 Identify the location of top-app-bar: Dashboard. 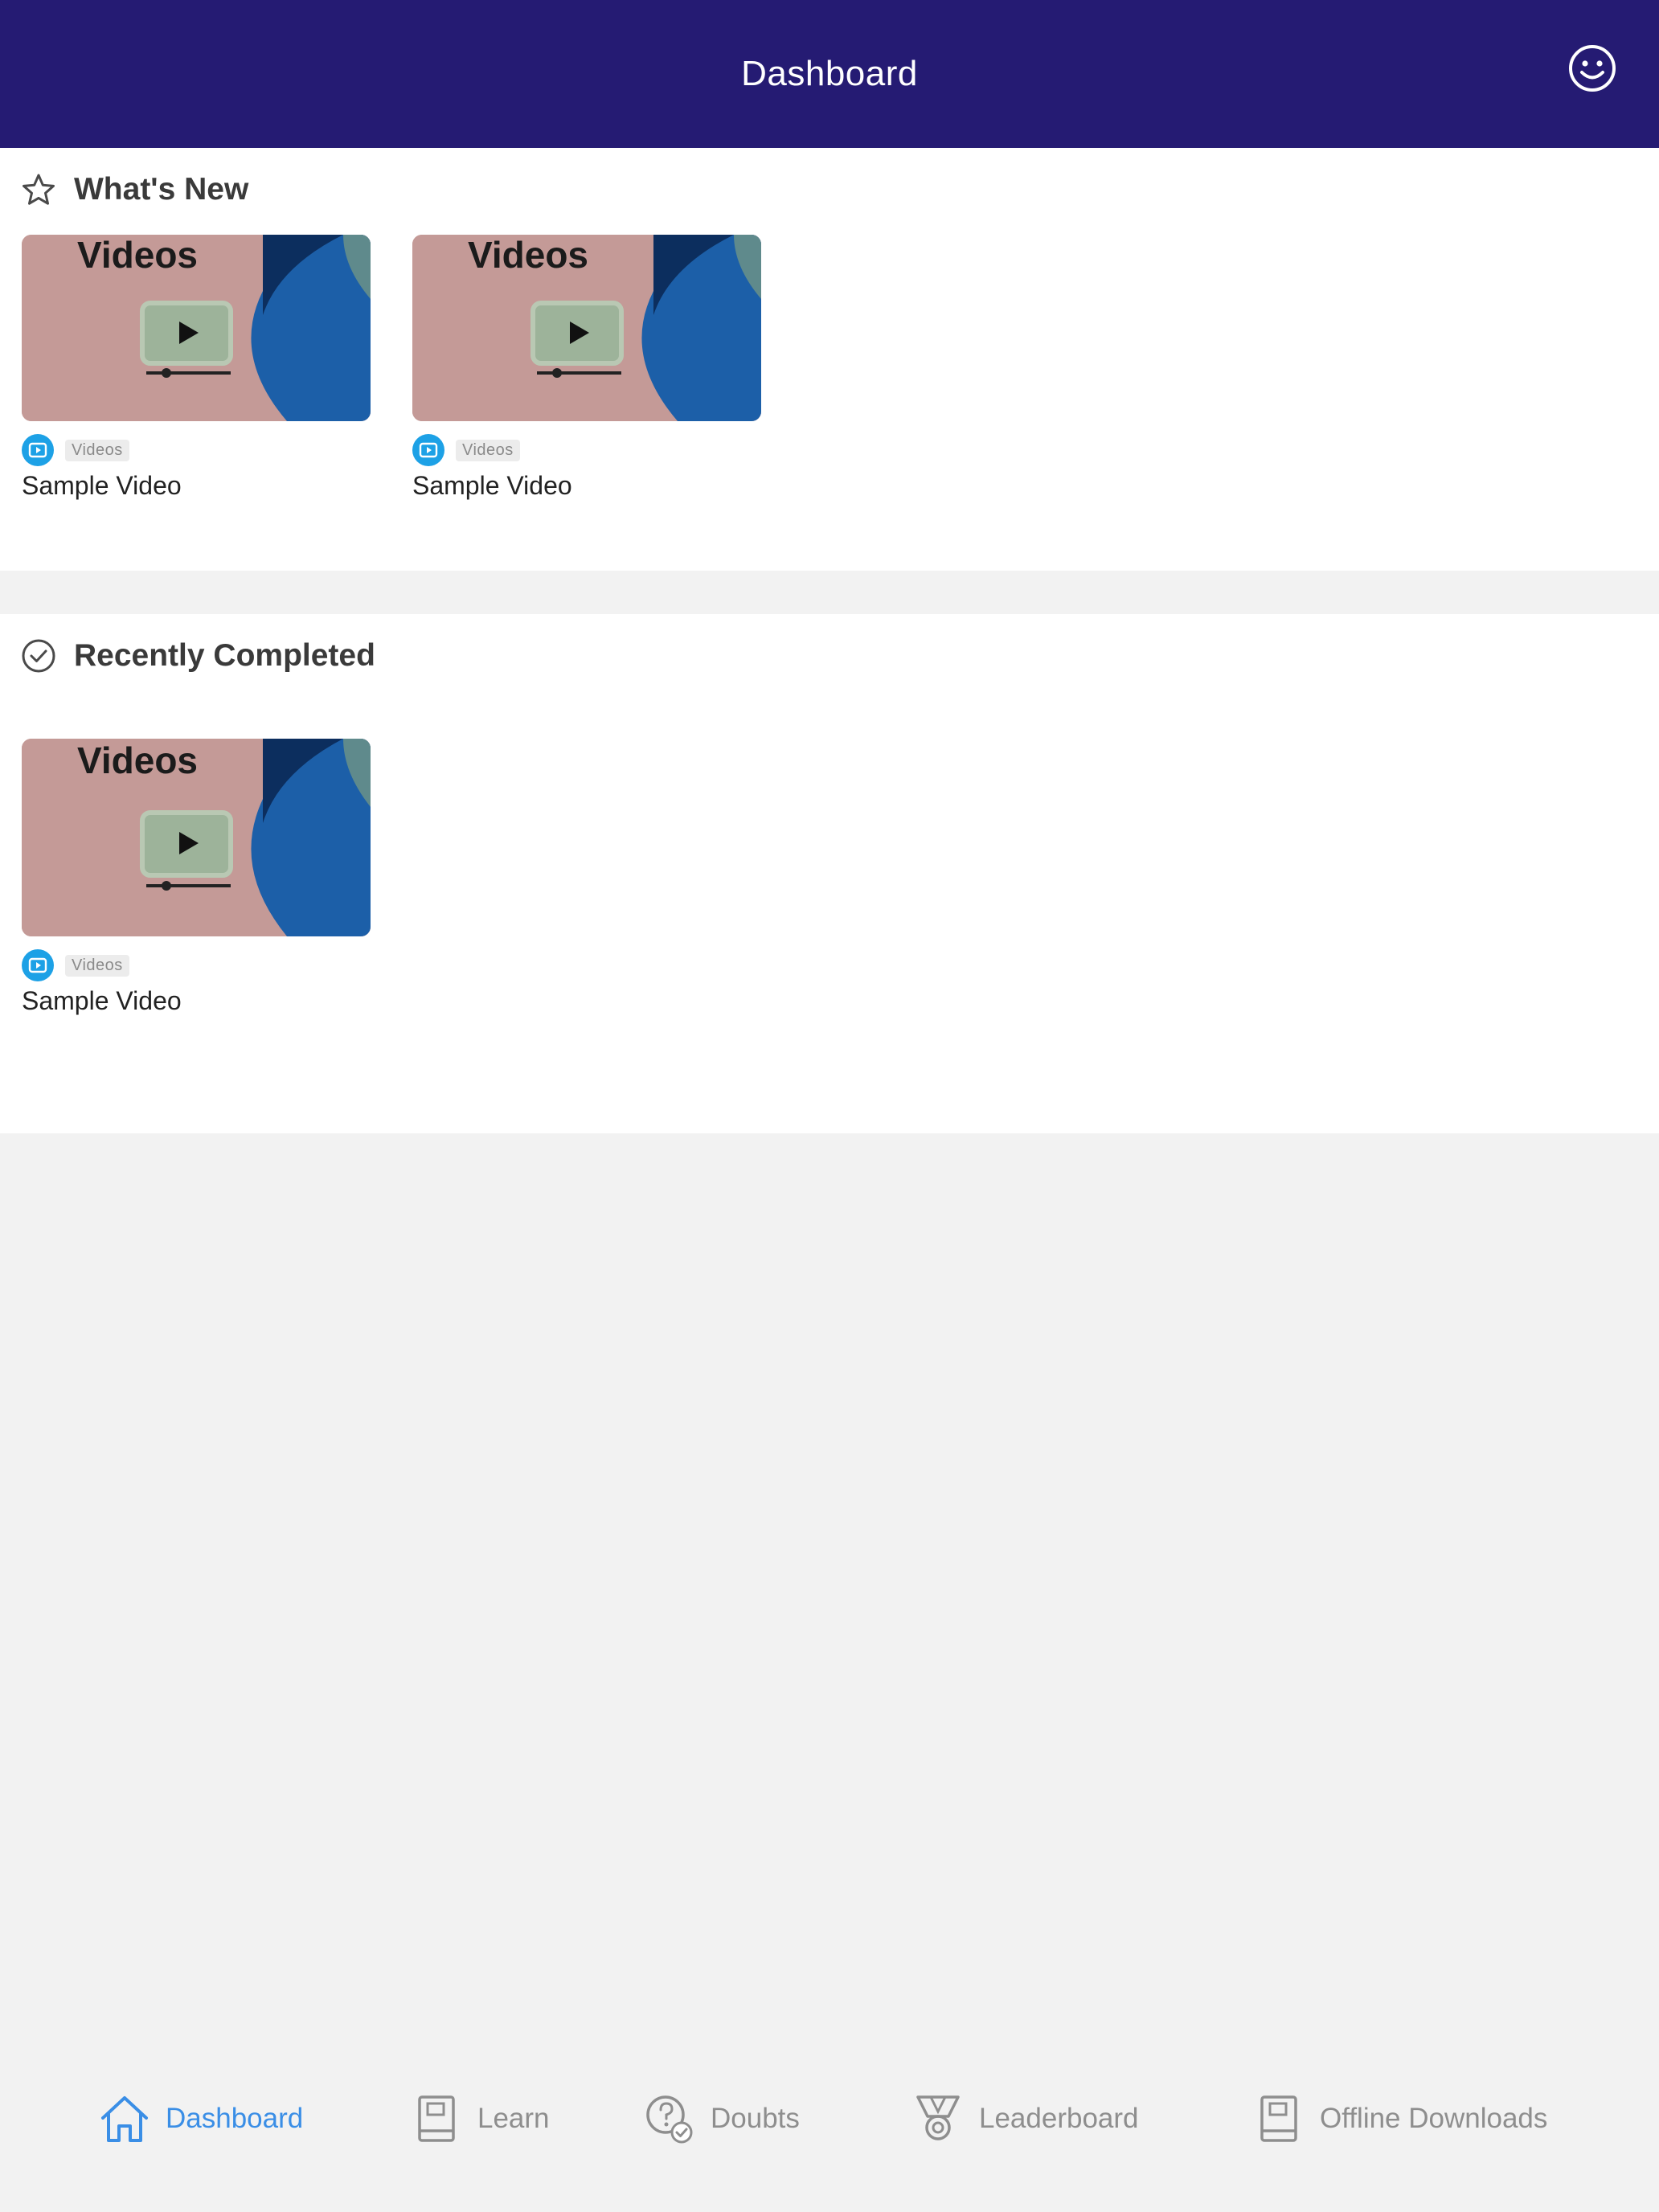
(829, 74).